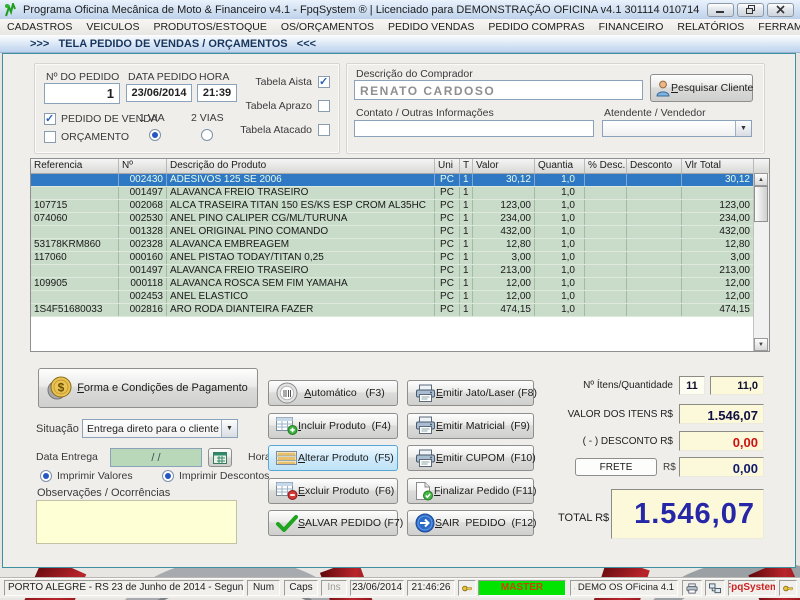 This screenshot has width=800, height=600. Describe the element at coordinates (209, 27) in the screenshot. I see `menu-item-produtos-estoque: PRODUTOS/ESTOQUE` at that location.